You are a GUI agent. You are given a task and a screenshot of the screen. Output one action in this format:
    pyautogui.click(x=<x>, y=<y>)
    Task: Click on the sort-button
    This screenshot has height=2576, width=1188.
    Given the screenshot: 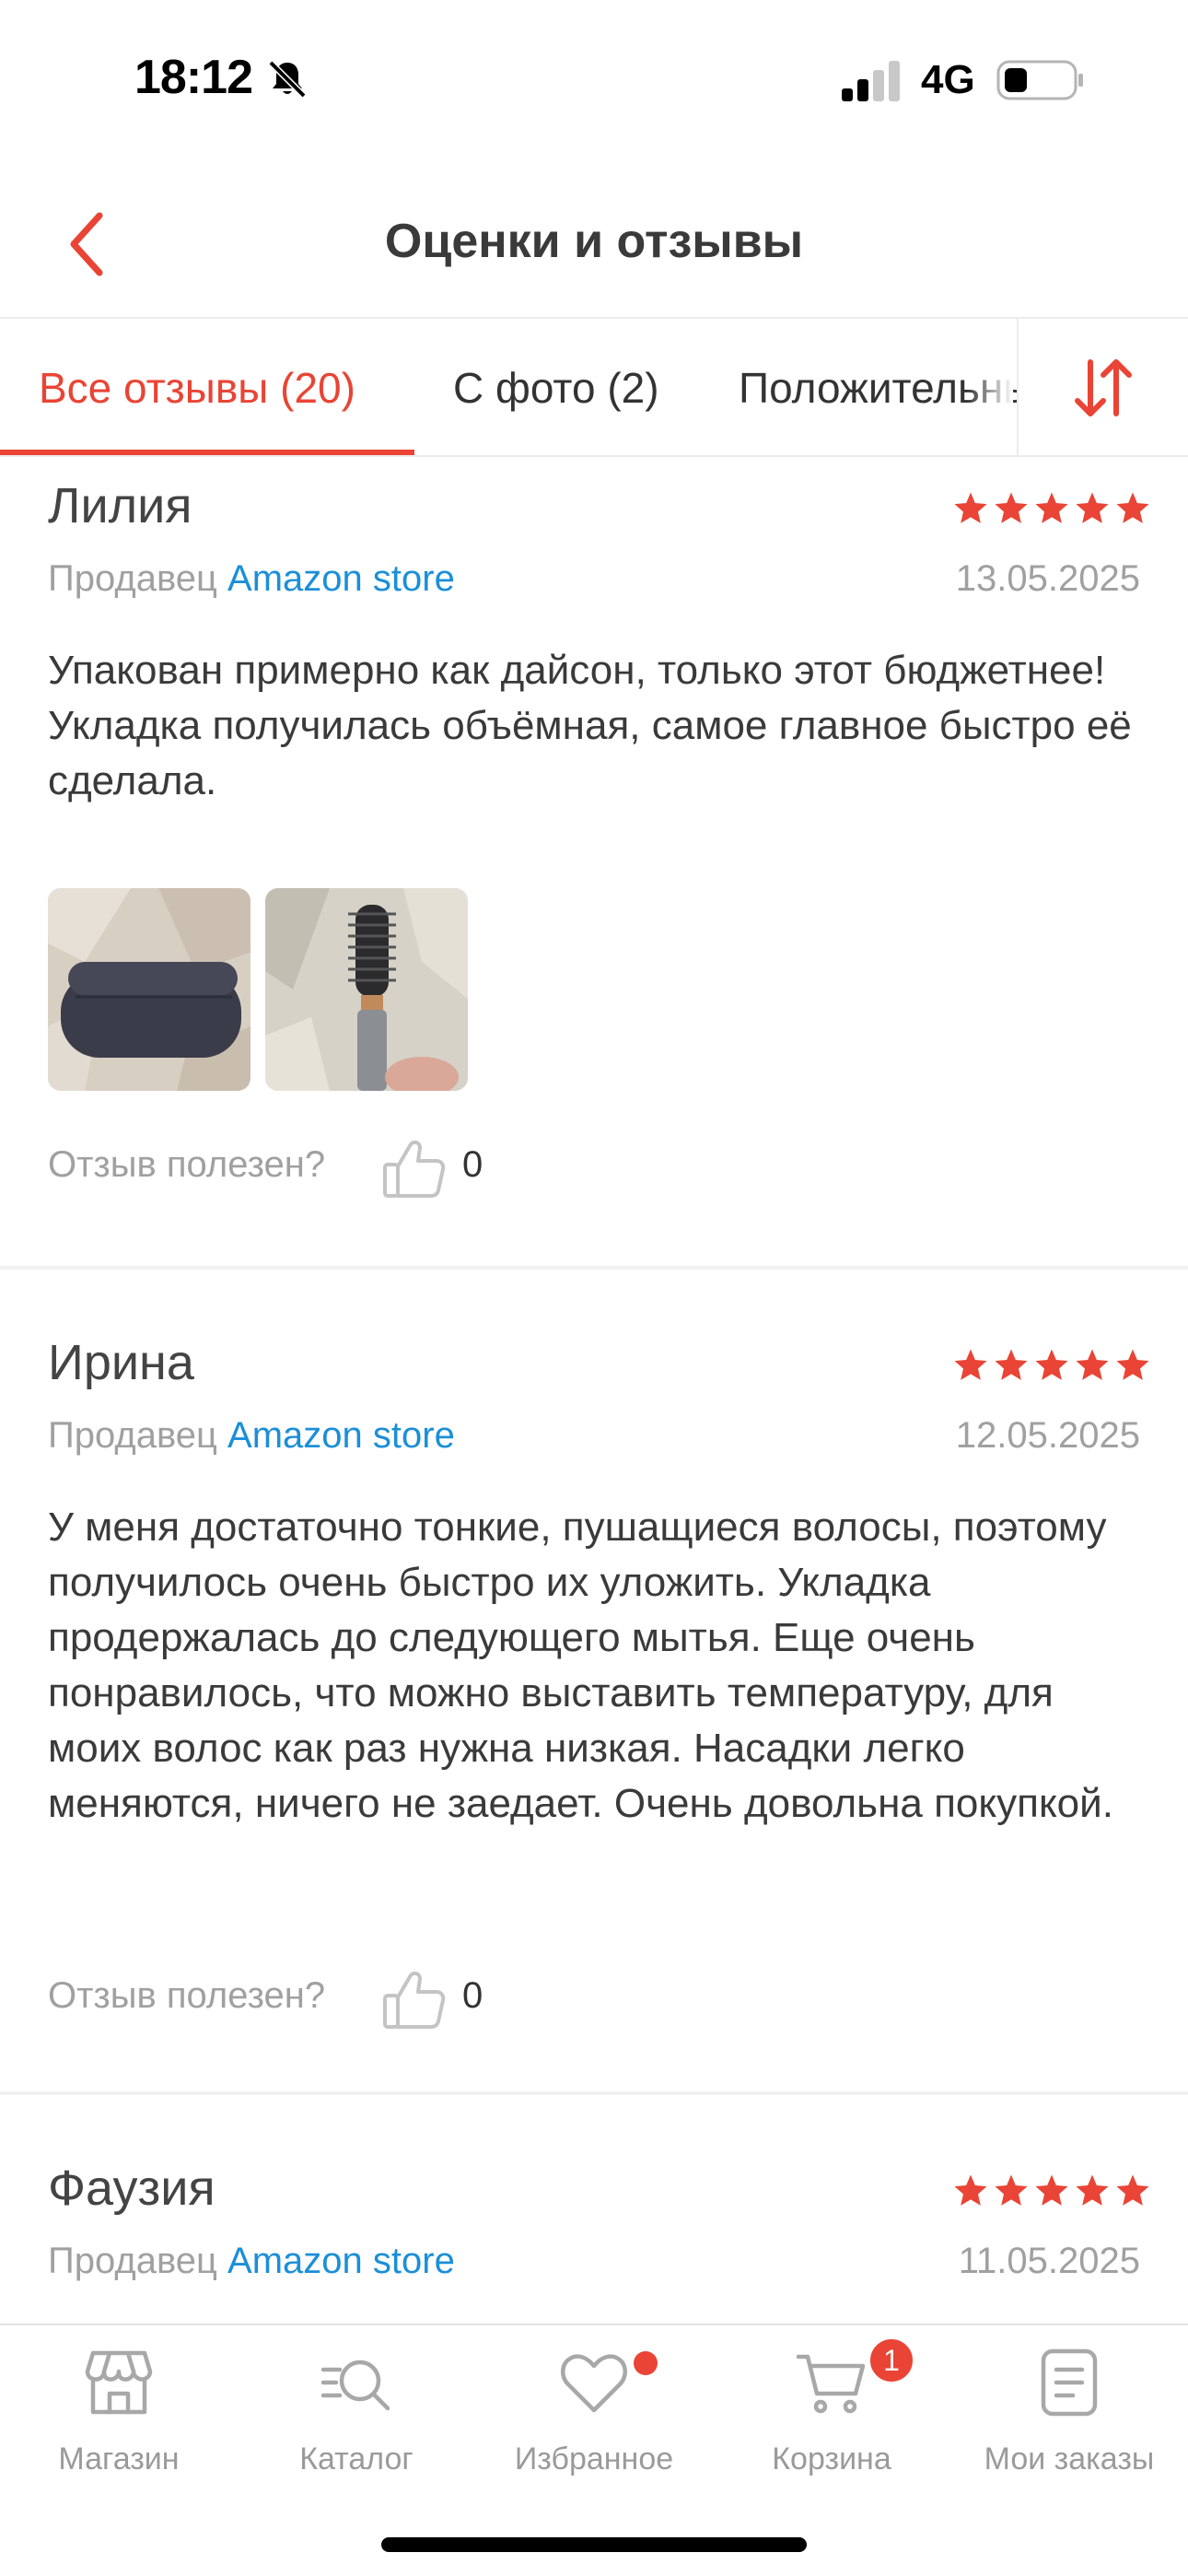 What is the action you would take?
    pyautogui.click(x=1102, y=387)
    